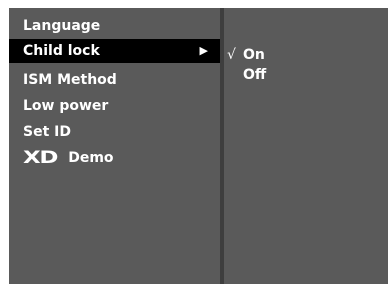  Describe the element at coordinates (62, 26) in the screenshot. I see `menu-item-label: Language` at that location.